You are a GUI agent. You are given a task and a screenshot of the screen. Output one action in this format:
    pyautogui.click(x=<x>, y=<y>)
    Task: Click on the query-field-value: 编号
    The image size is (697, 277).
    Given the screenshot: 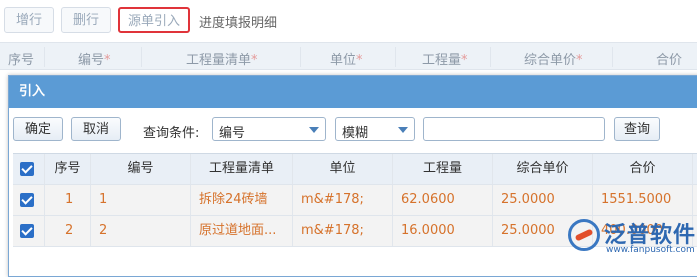 What is the action you would take?
    pyautogui.click(x=232, y=133)
    